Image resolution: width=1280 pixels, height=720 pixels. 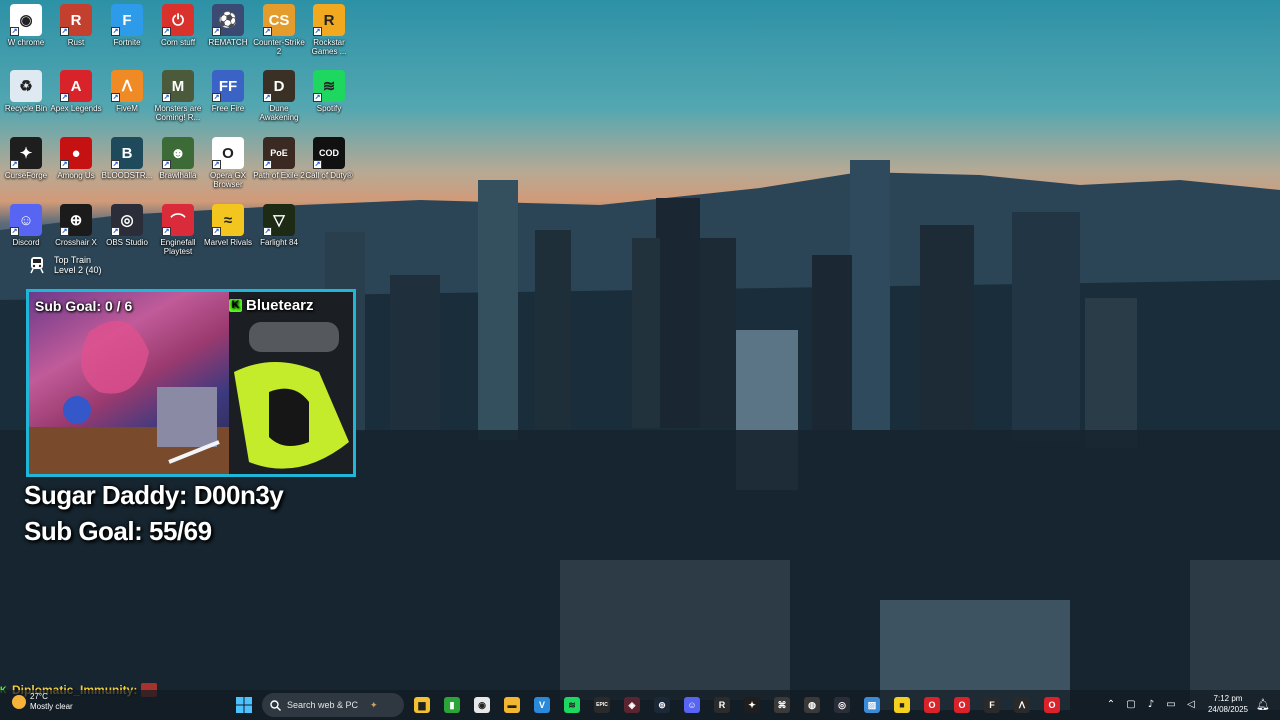 I want to click on app-icon: ⌘, so click(x=782, y=705).